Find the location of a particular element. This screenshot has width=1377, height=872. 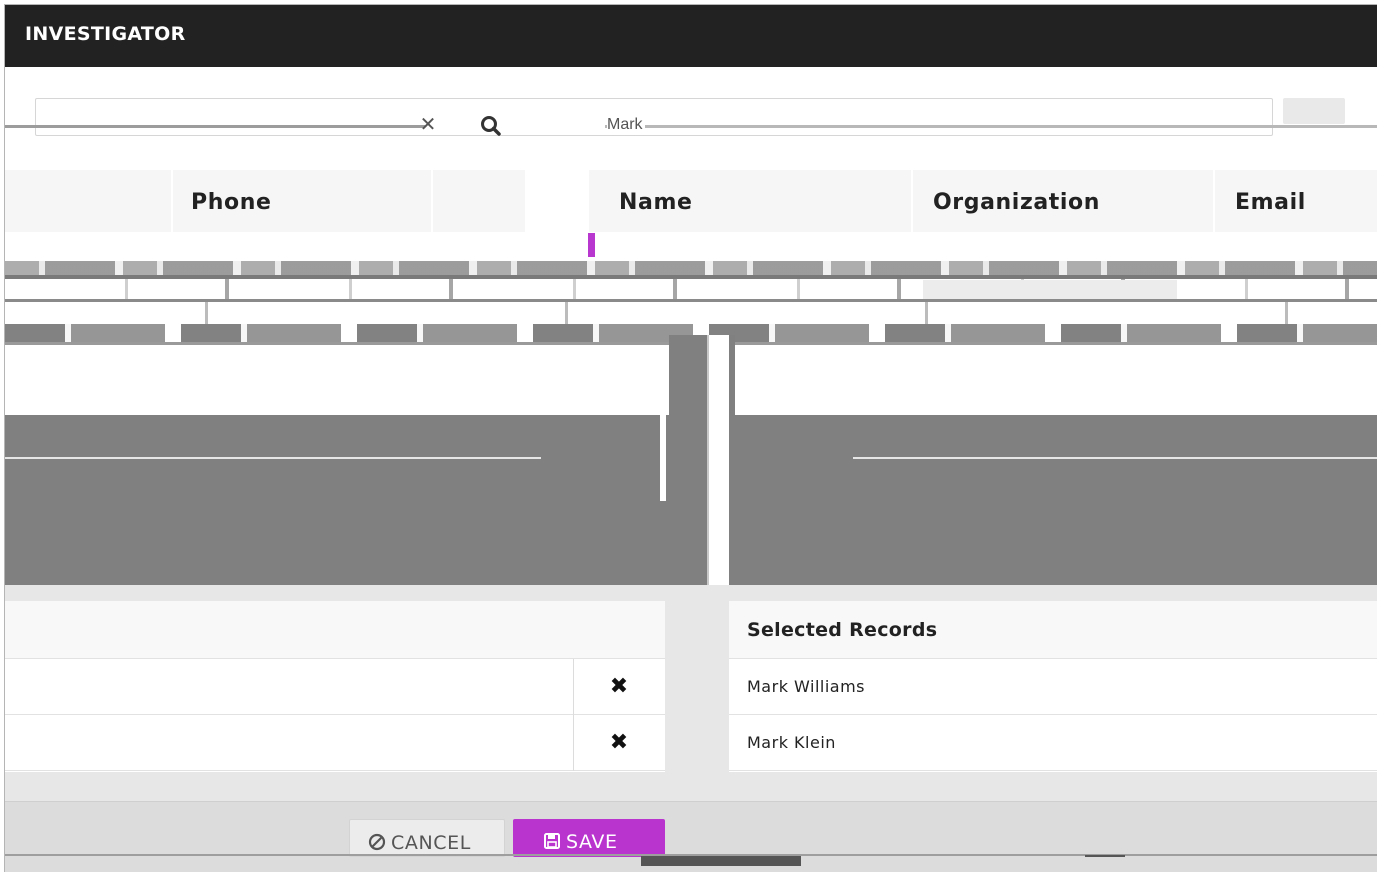

column-header-left is located at coordinates (88, 201).